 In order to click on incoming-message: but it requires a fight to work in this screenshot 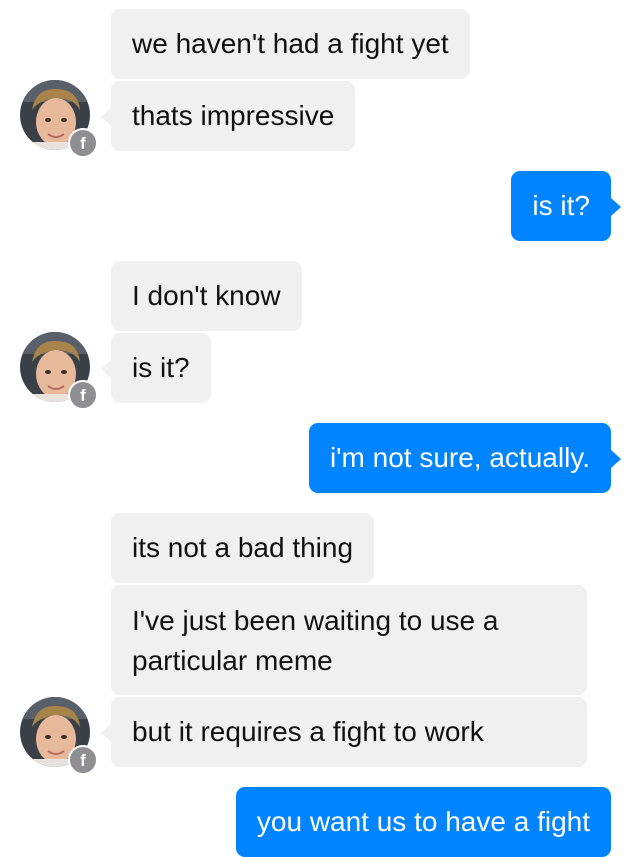, I will do `click(344, 732)`.